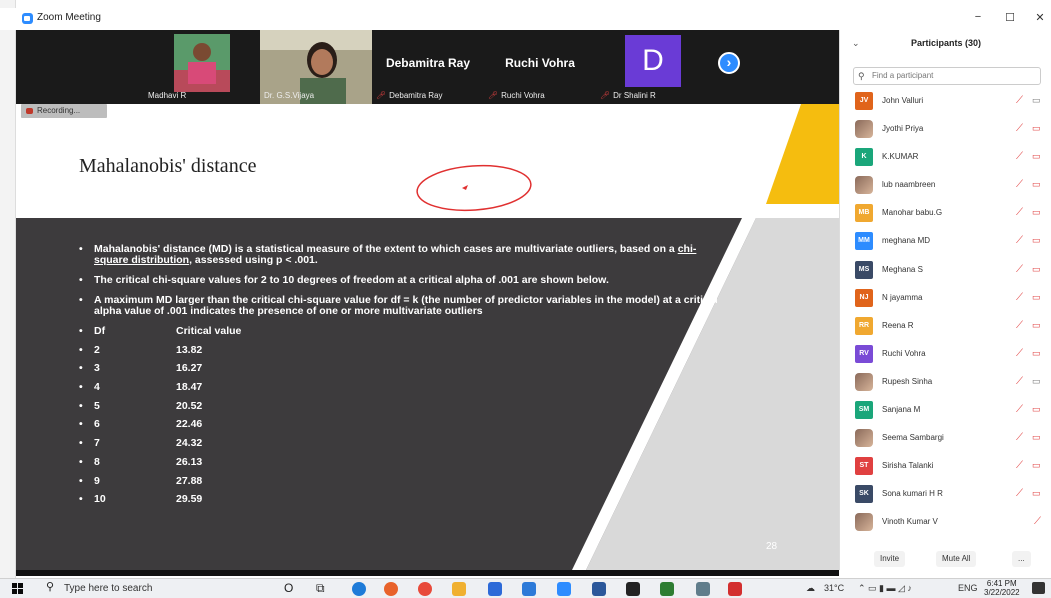 The height and width of the screenshot is (598, 1051). I want to click on minimize-button: −, so click(978, 17).